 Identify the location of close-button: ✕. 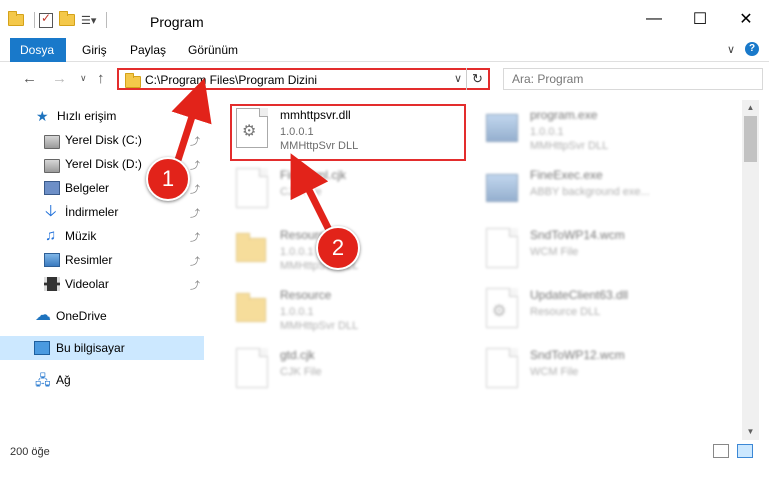
(746, 19).